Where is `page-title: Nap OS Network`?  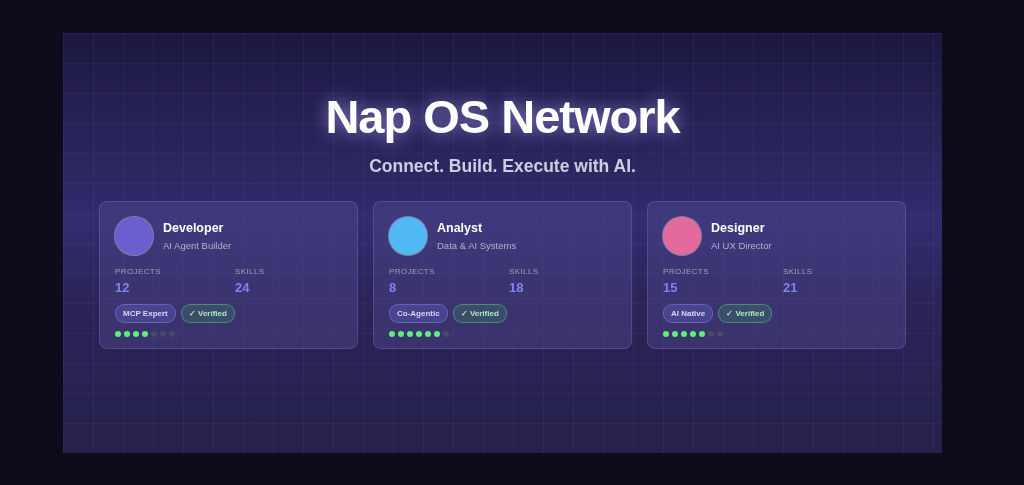
page-title: Nap OS Network is located at coordinates (502, 116).